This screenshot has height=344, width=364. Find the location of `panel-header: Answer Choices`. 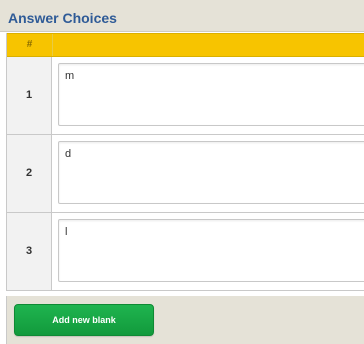

panel-header: Answer Choices is located at coordinates (182, 16).